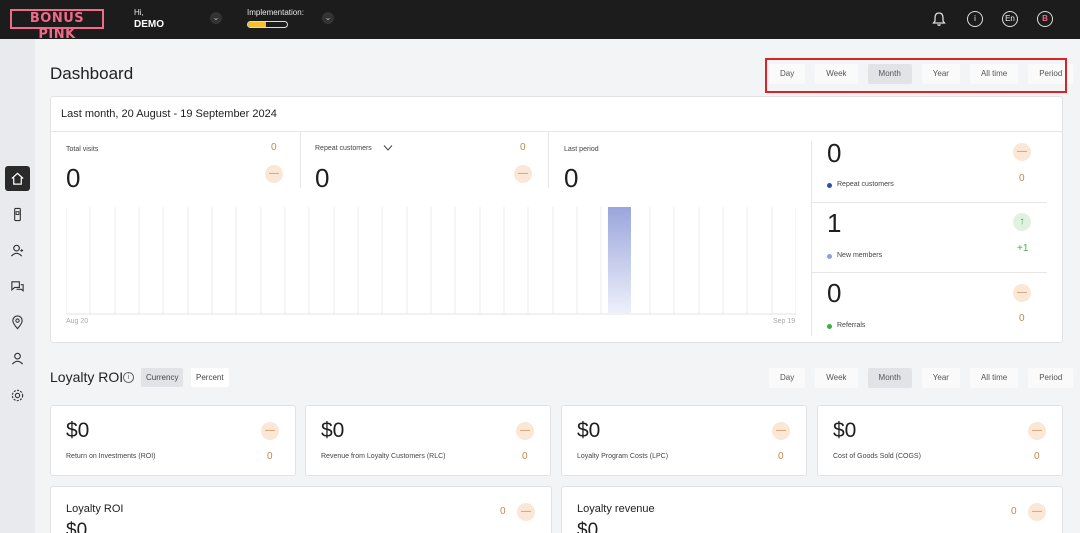  I want to click on tab-month: Month, so click(889, 378).